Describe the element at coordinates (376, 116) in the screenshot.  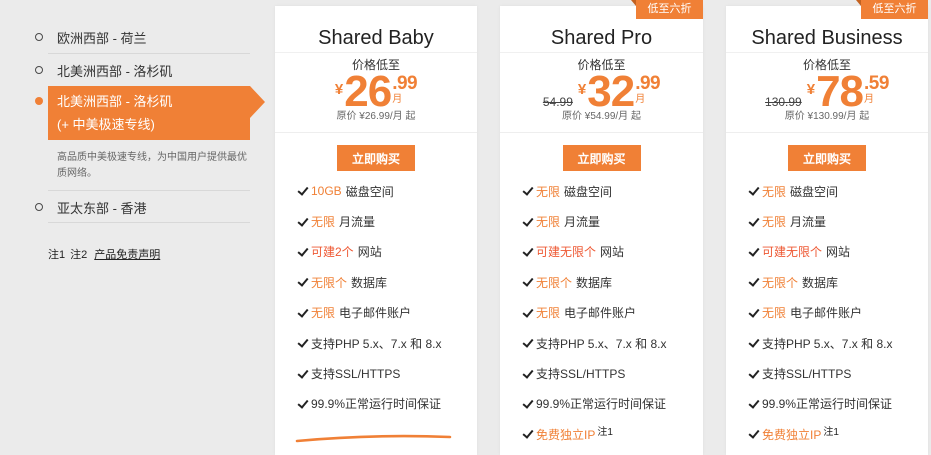
I see `original-price-note: 原价 ¥26.99/月 起` at that location.